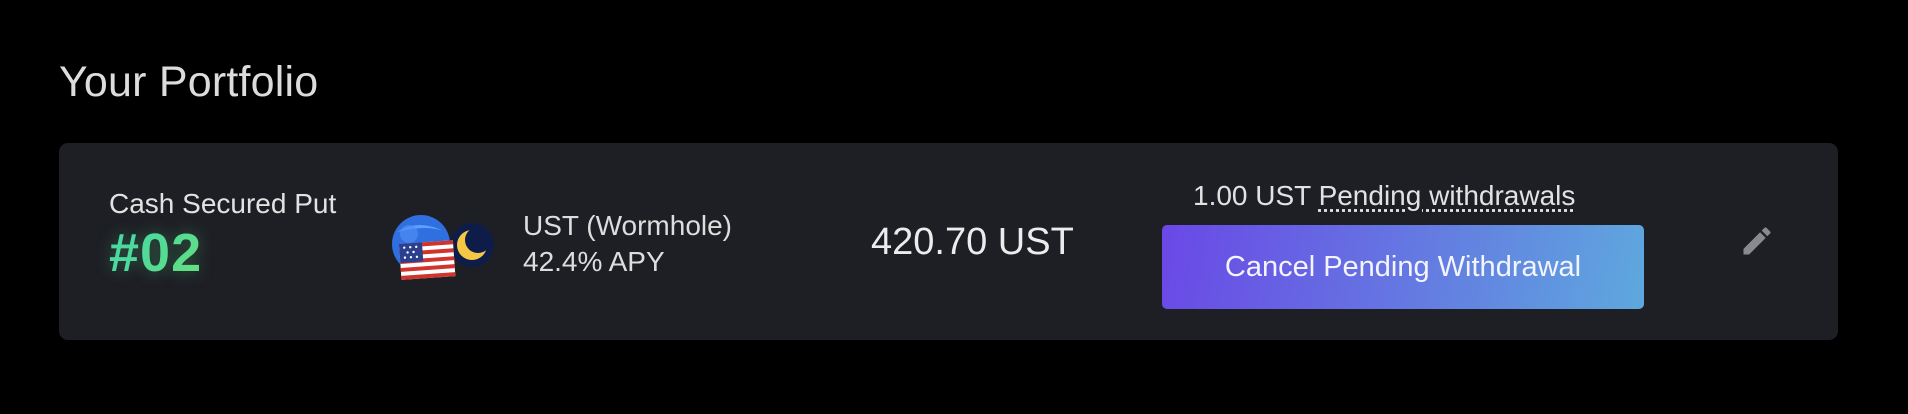 This screenshot has width=1908, height=414. Describe the element at coordinates (189, 82) in the screenshot. I see `page-title: Your Portfolio` at that location.